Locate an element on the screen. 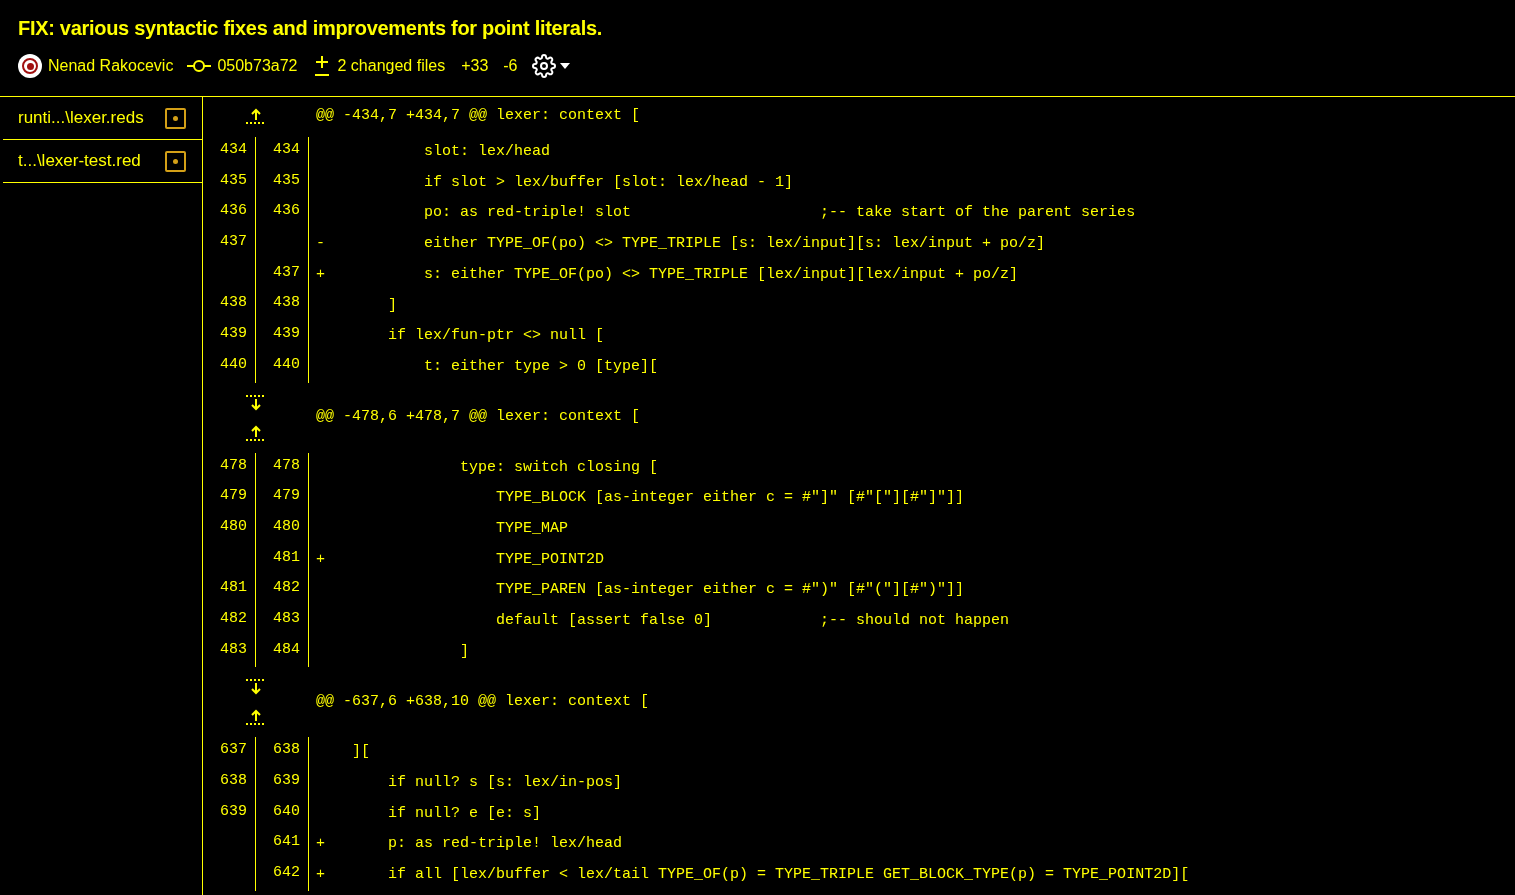 This screenshot has width=1515, height=895. code-line: if null? s [s: lex/in-pos] is located at coordinates (505, 783).